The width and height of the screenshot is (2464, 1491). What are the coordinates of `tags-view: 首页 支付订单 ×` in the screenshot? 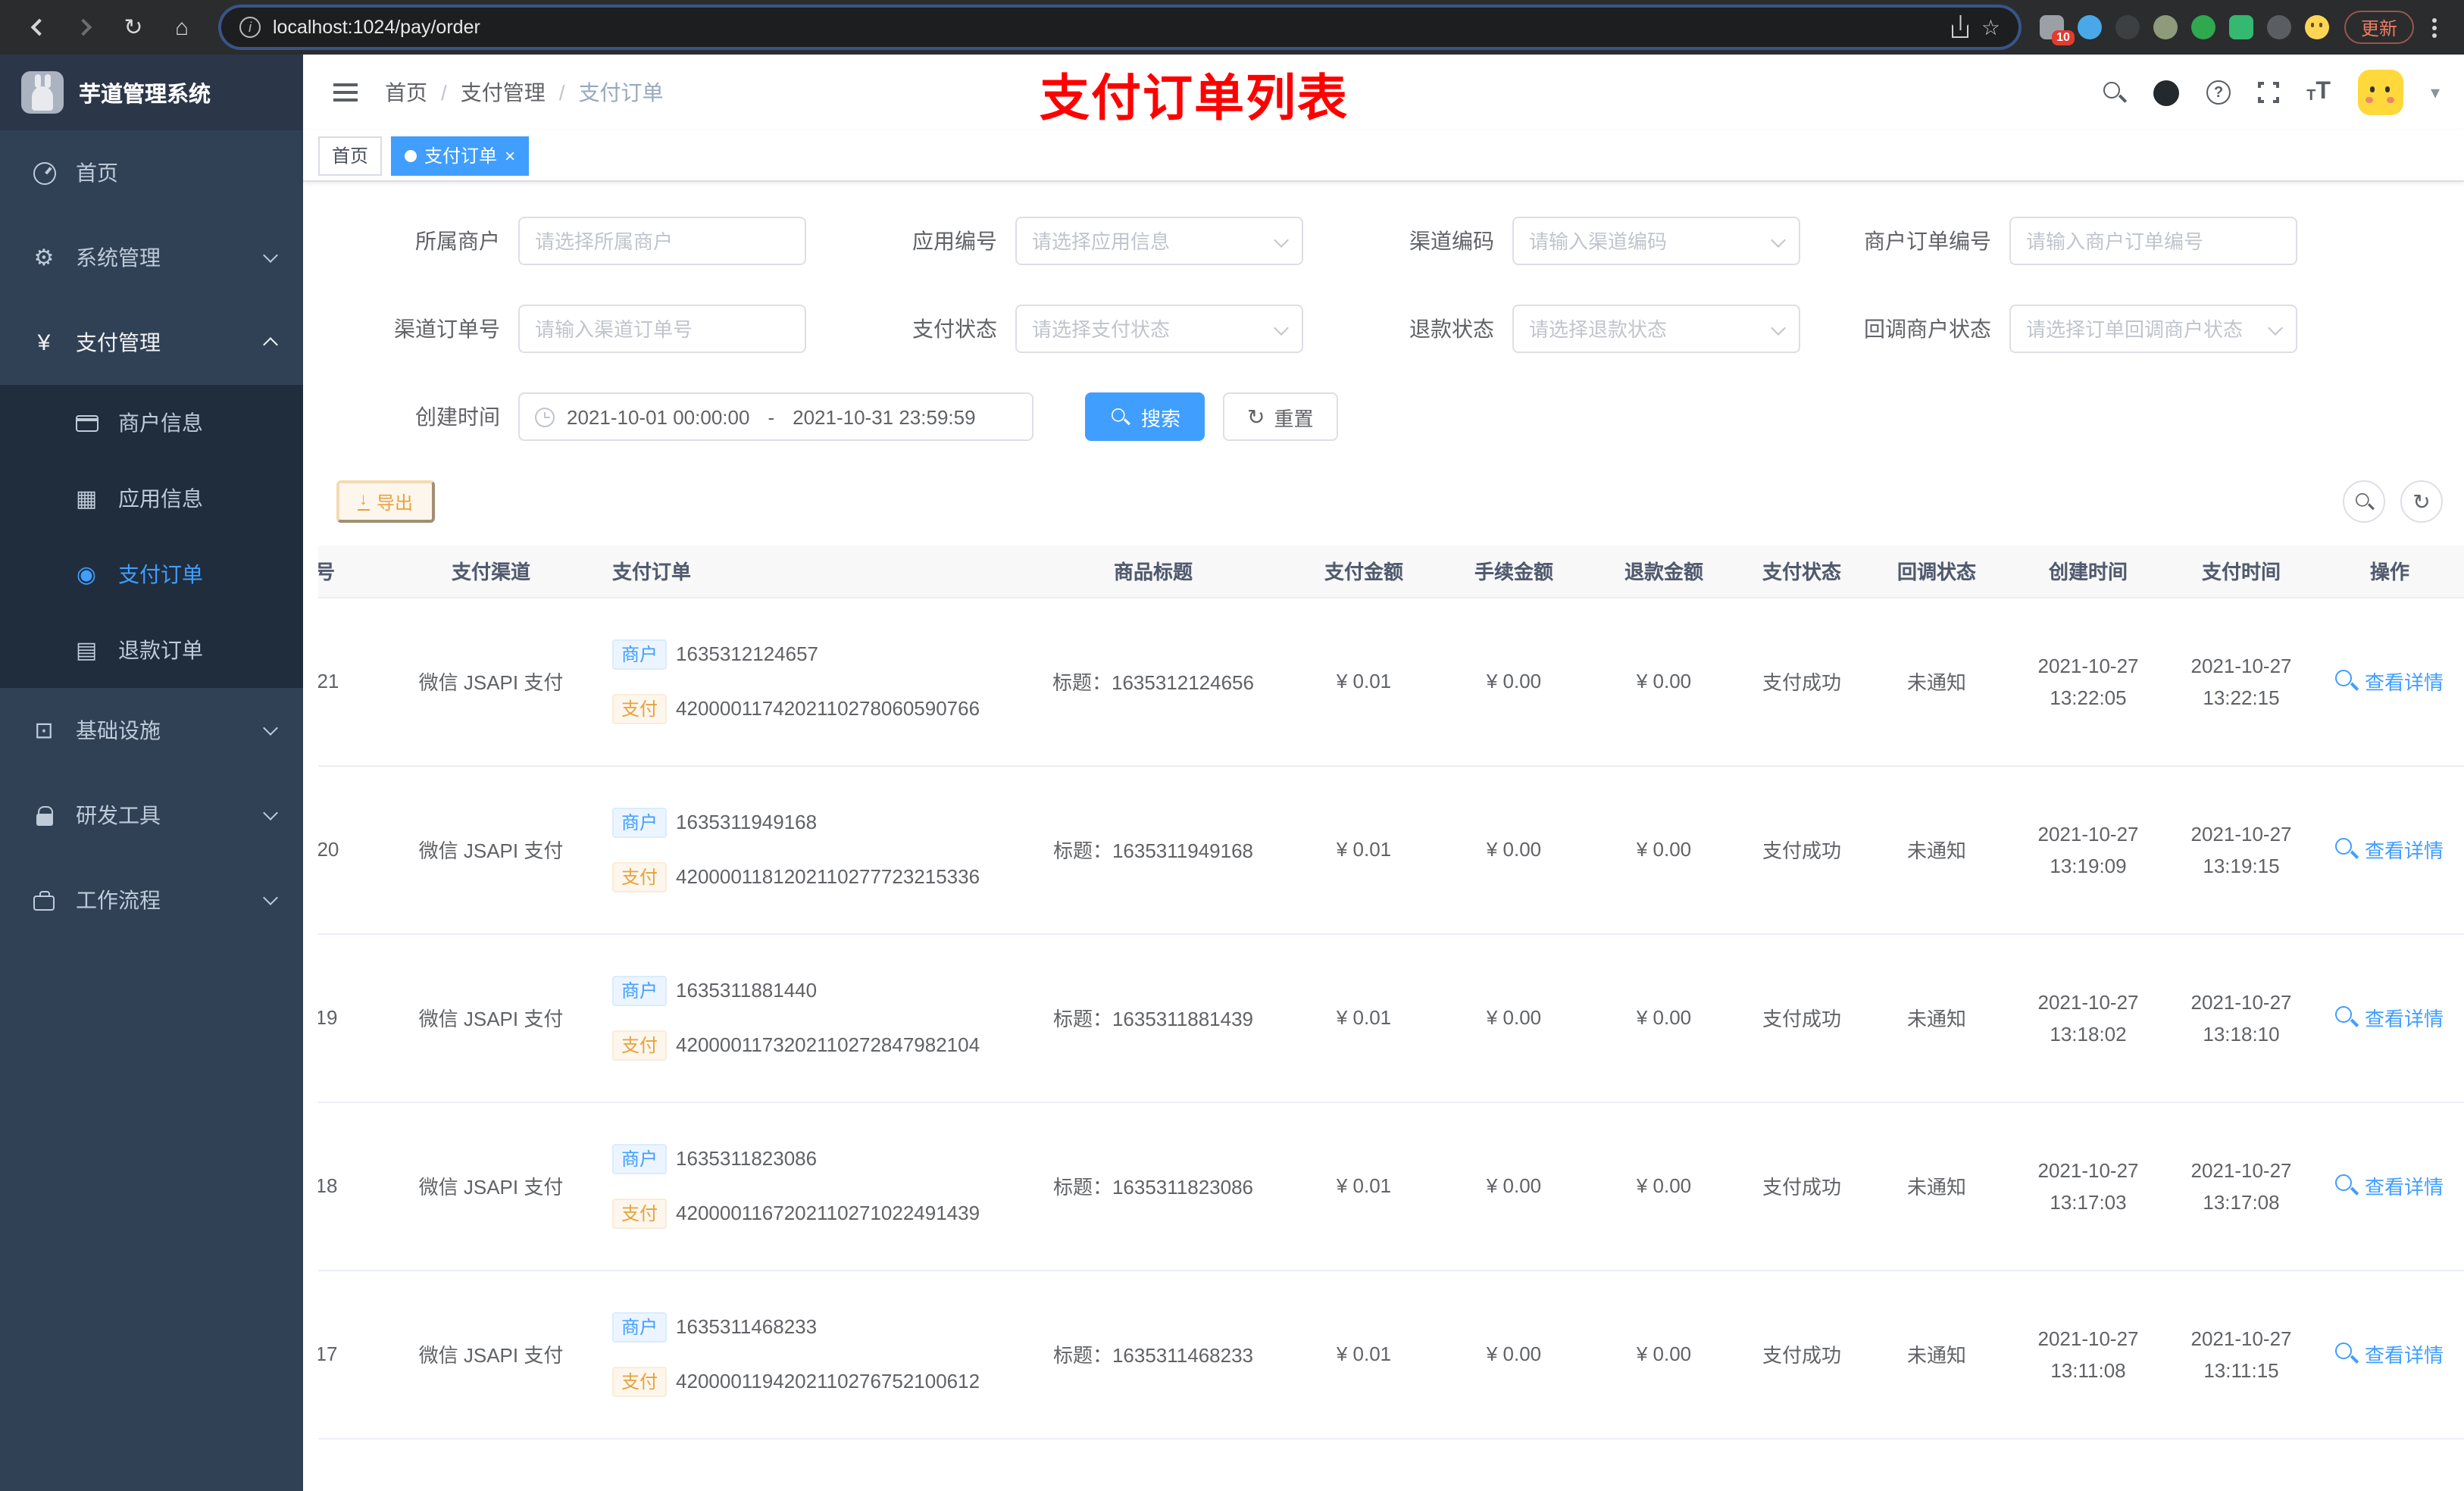 It's located at (1383, 156).